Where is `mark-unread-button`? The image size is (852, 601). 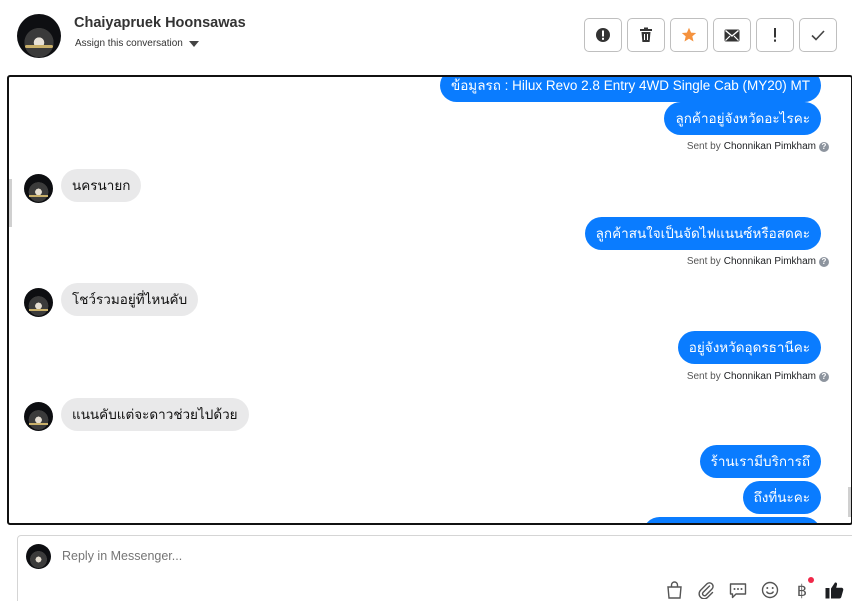
mark-unread-button is located at coordinates (732, 35).